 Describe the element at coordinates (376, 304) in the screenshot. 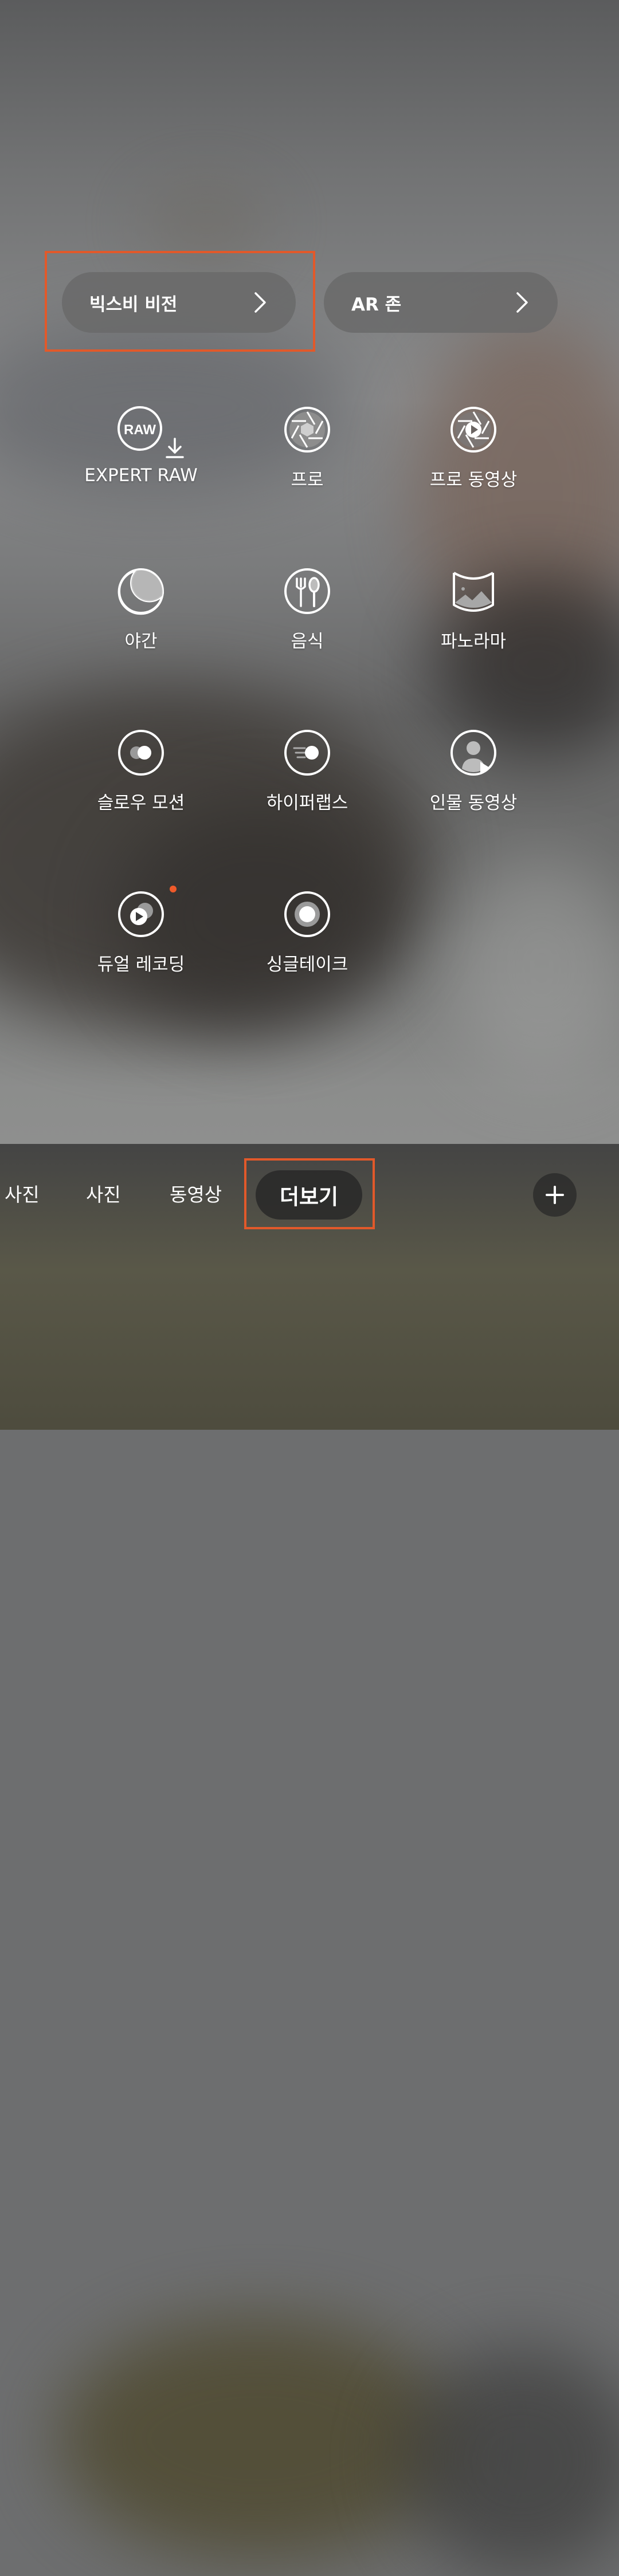

I see `ar-zone-label: AR 존` at that location.